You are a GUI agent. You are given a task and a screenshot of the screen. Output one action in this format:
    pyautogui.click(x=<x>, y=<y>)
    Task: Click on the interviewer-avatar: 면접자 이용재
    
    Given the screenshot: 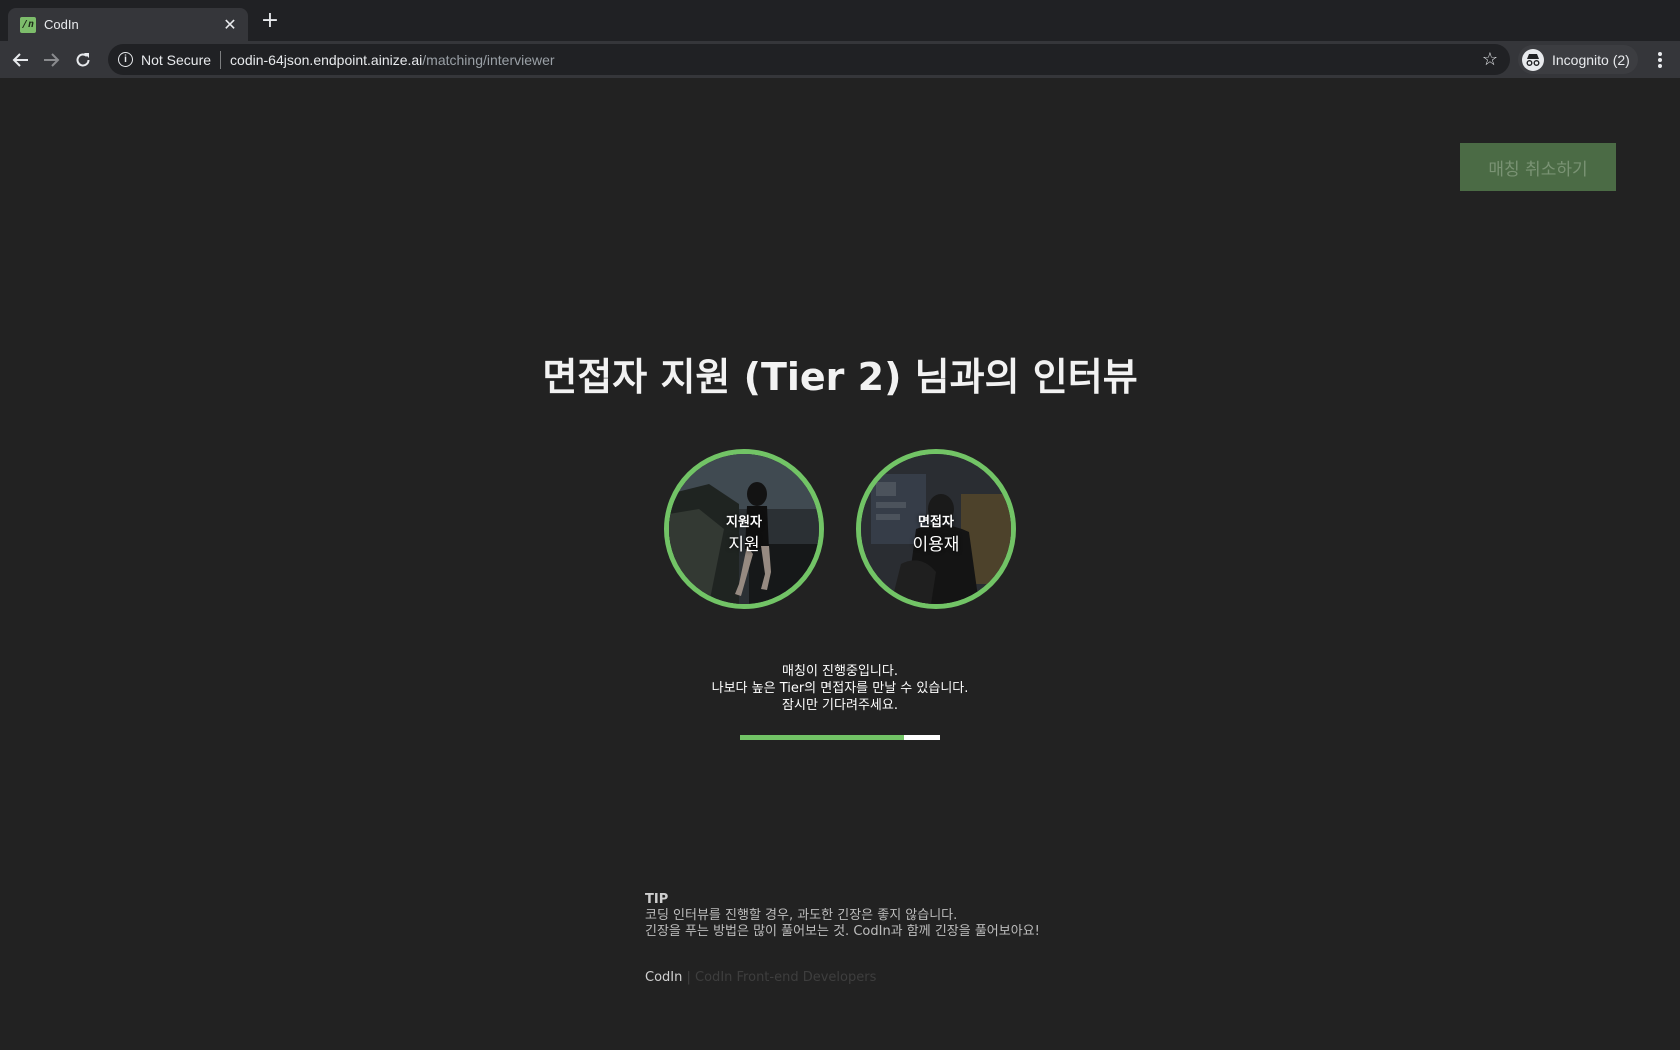 What is the action you would take?
    pyautogui.click(x=936, y=529)
    